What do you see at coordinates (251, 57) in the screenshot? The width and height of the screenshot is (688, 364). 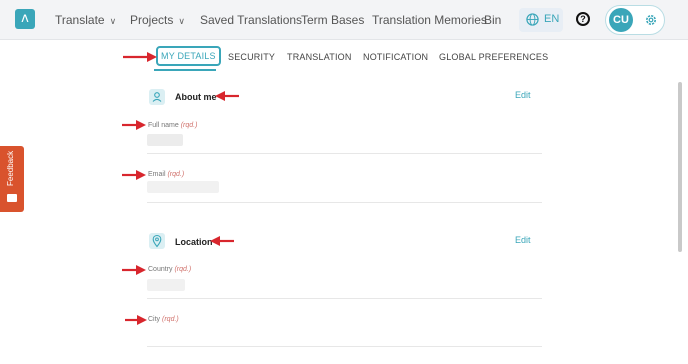 I see `tab-security: SECURITY` at bounding box center [251, 57].